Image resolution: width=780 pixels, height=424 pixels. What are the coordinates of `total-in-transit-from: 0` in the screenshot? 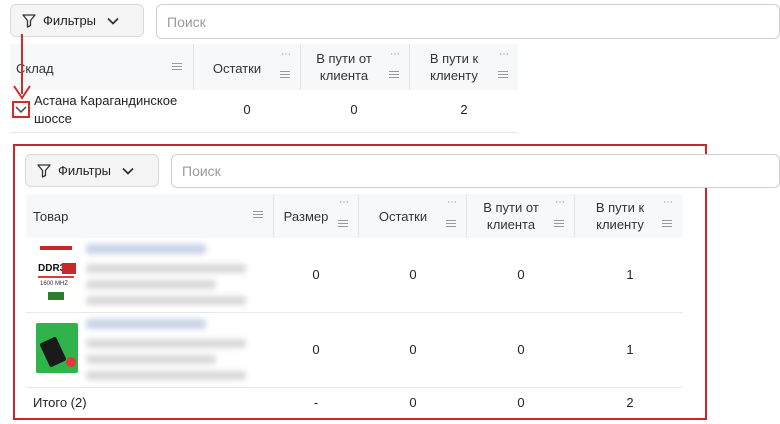 It's located at (521, 402).